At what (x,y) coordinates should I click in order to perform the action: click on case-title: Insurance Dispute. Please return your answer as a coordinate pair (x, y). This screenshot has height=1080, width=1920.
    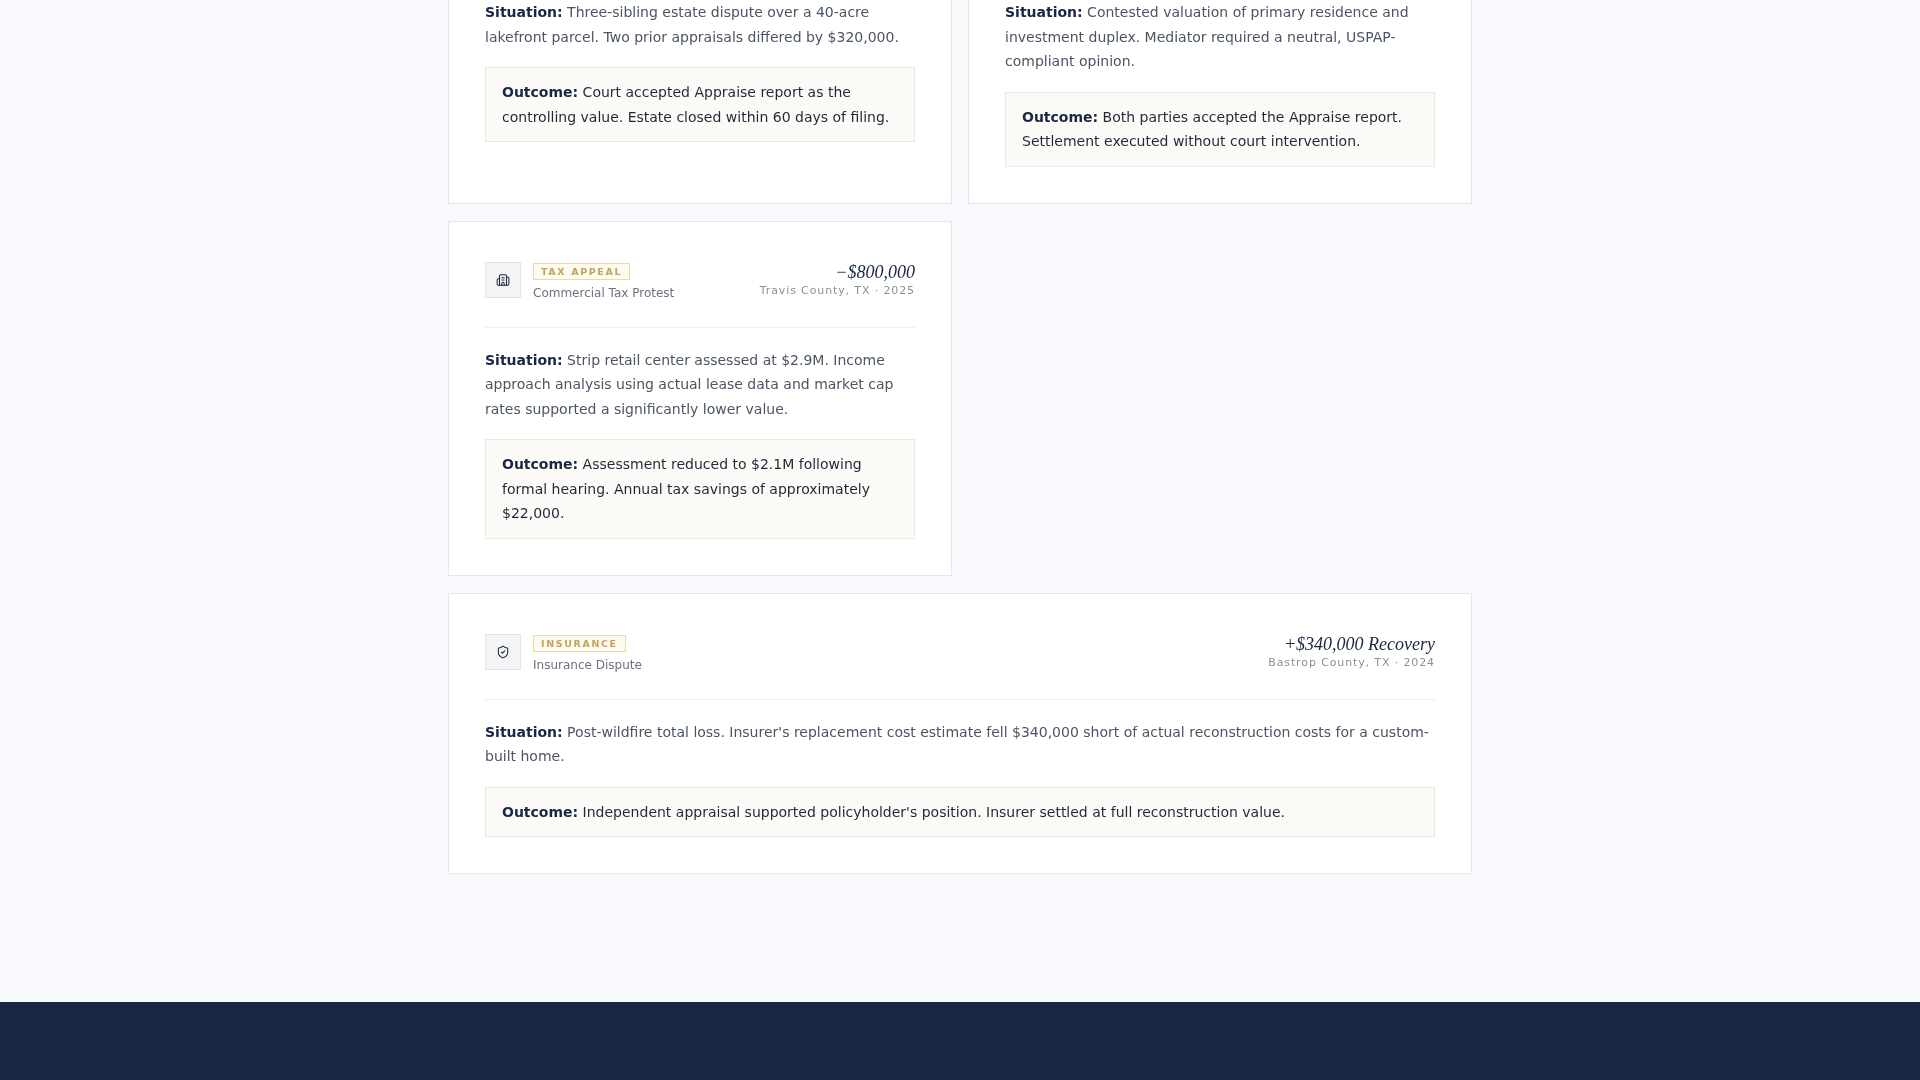
    Looking at the image, I should click on (587, 664).